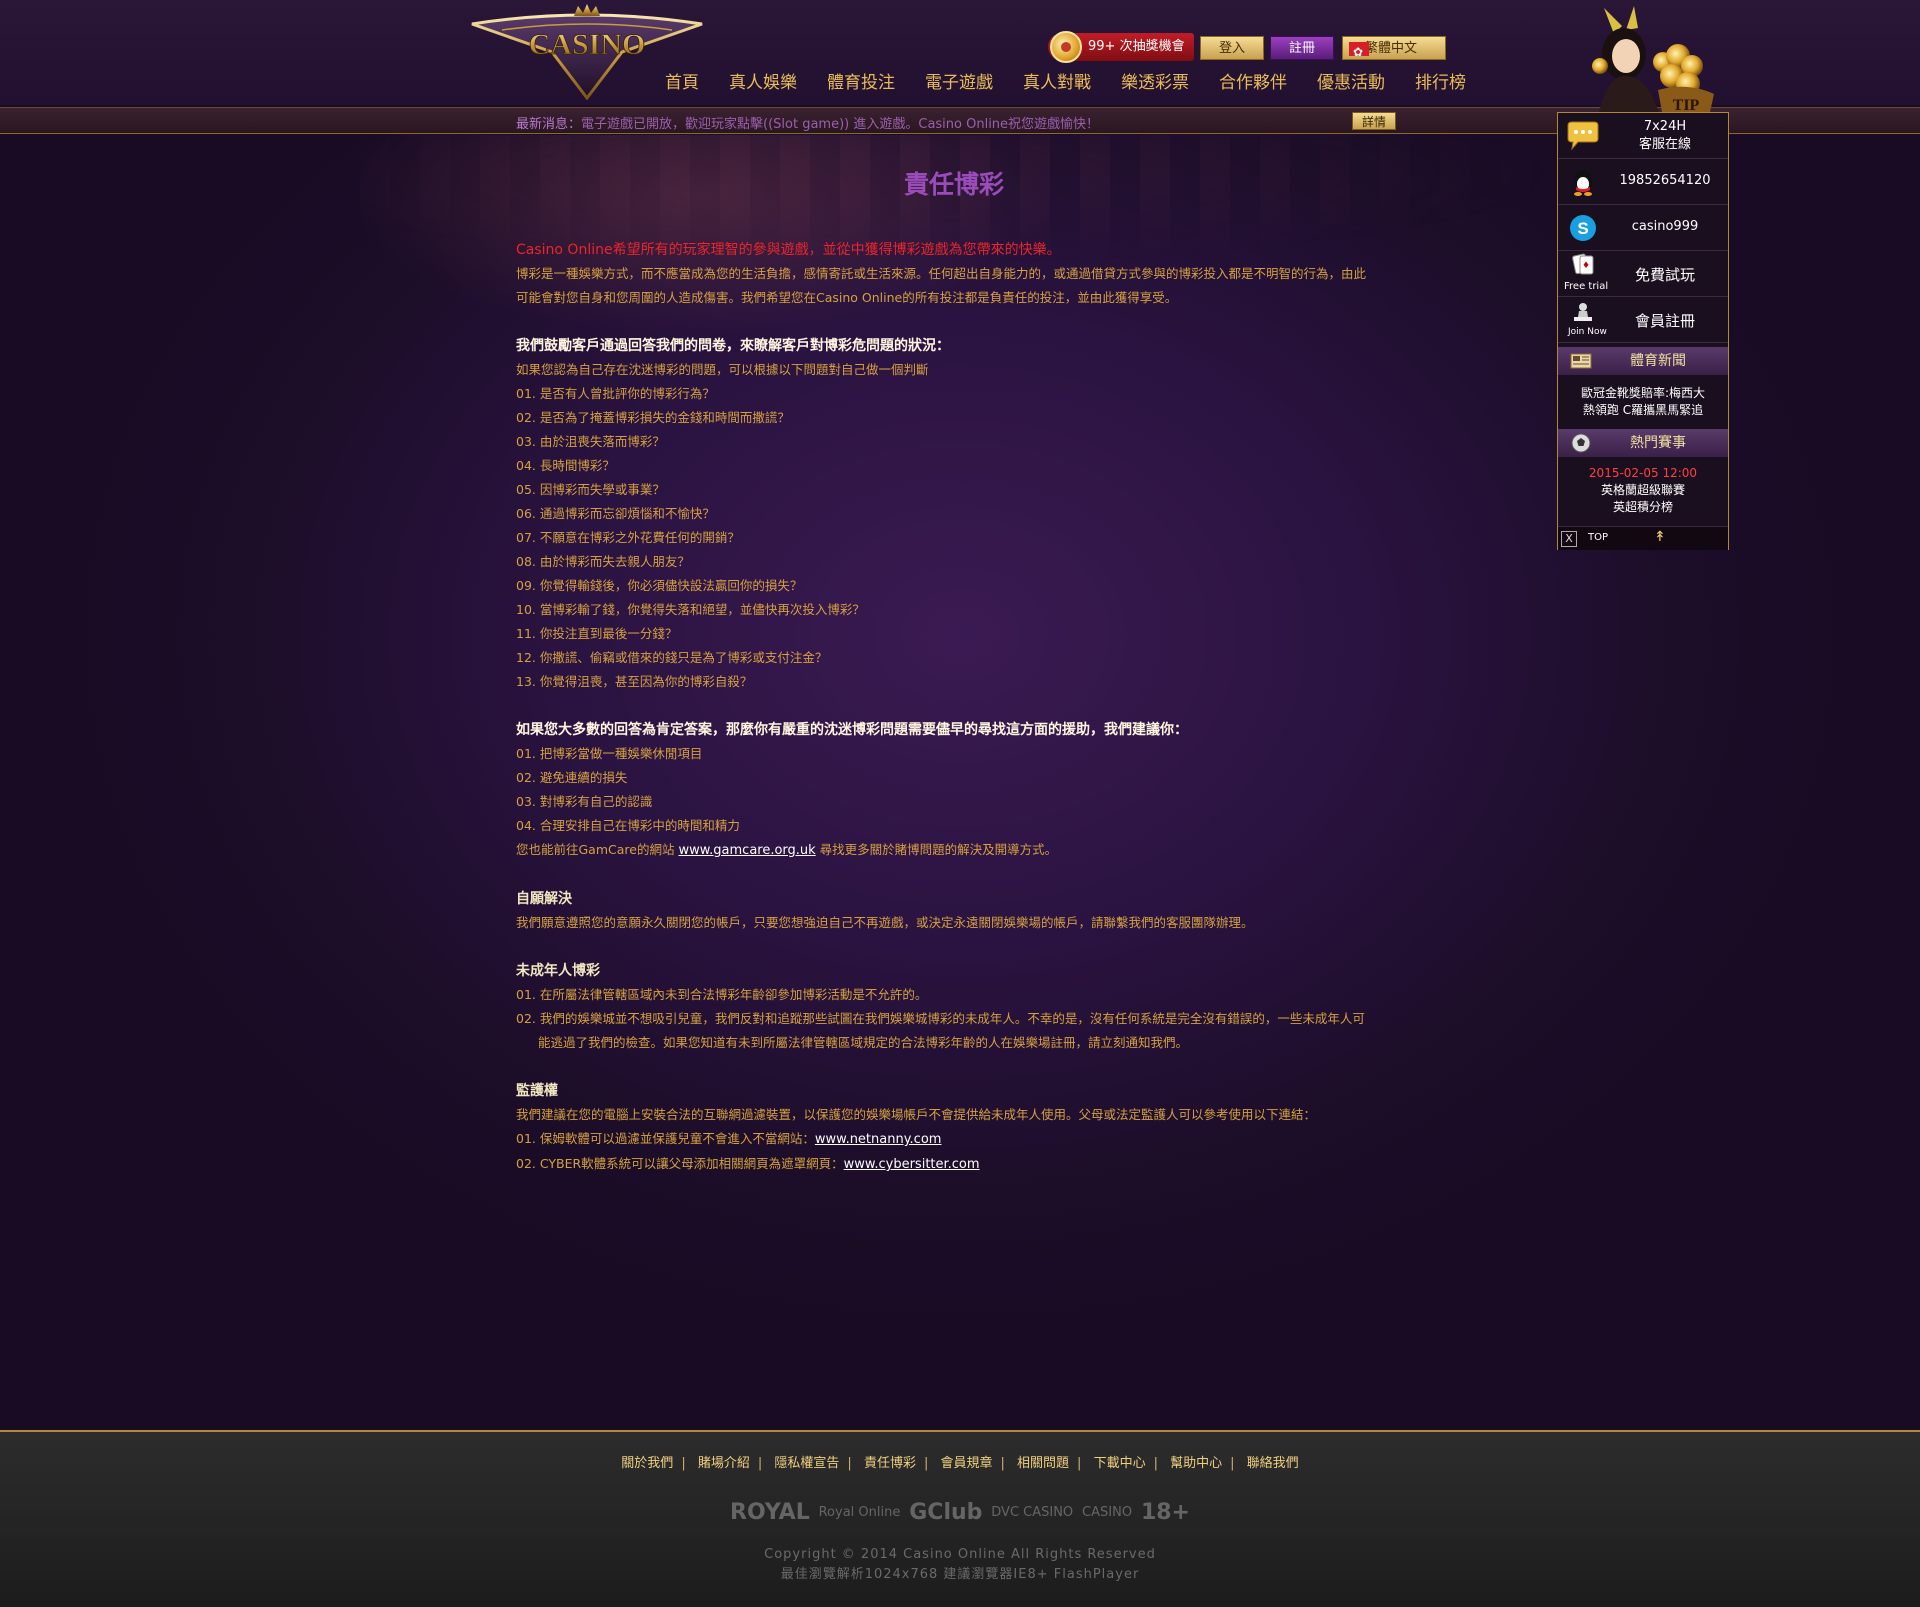 This screenshot has width=1920, height=1607. I want to click on match-league: 英格蘭超級聯賽, so click(1642, 490).